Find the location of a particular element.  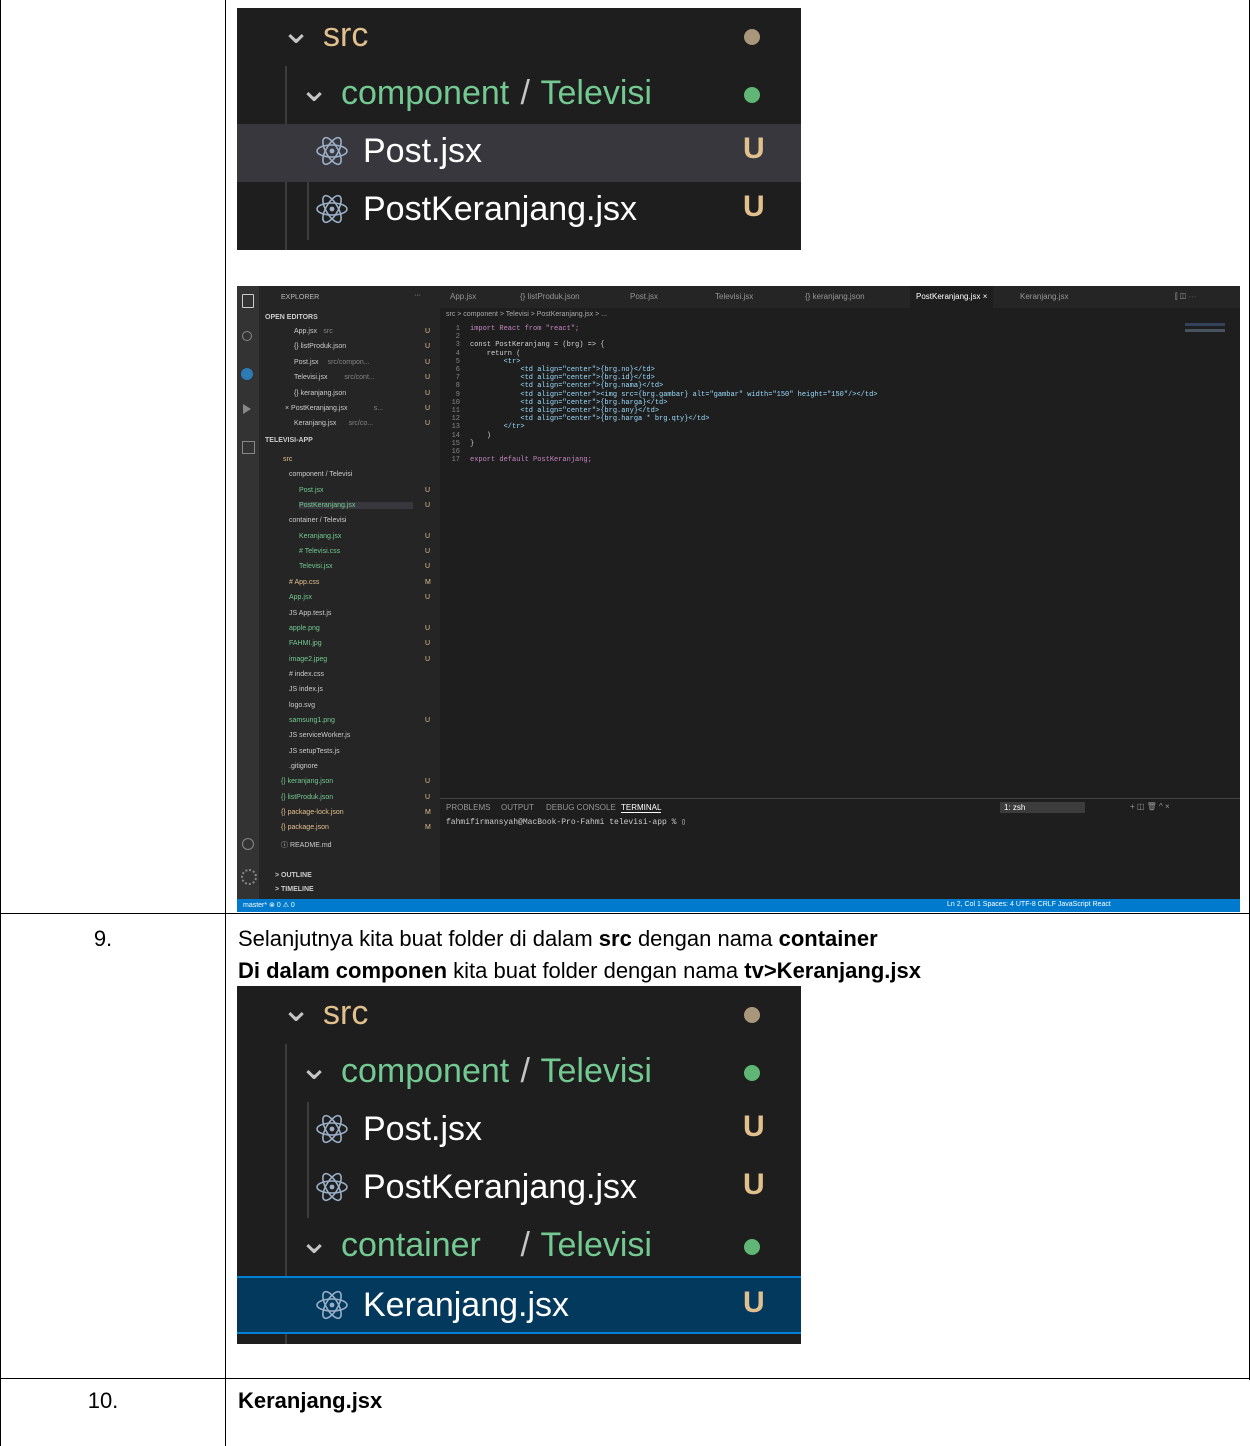

explorer-tree-item: JS setupTests.js is located at coordinates (314, 751).